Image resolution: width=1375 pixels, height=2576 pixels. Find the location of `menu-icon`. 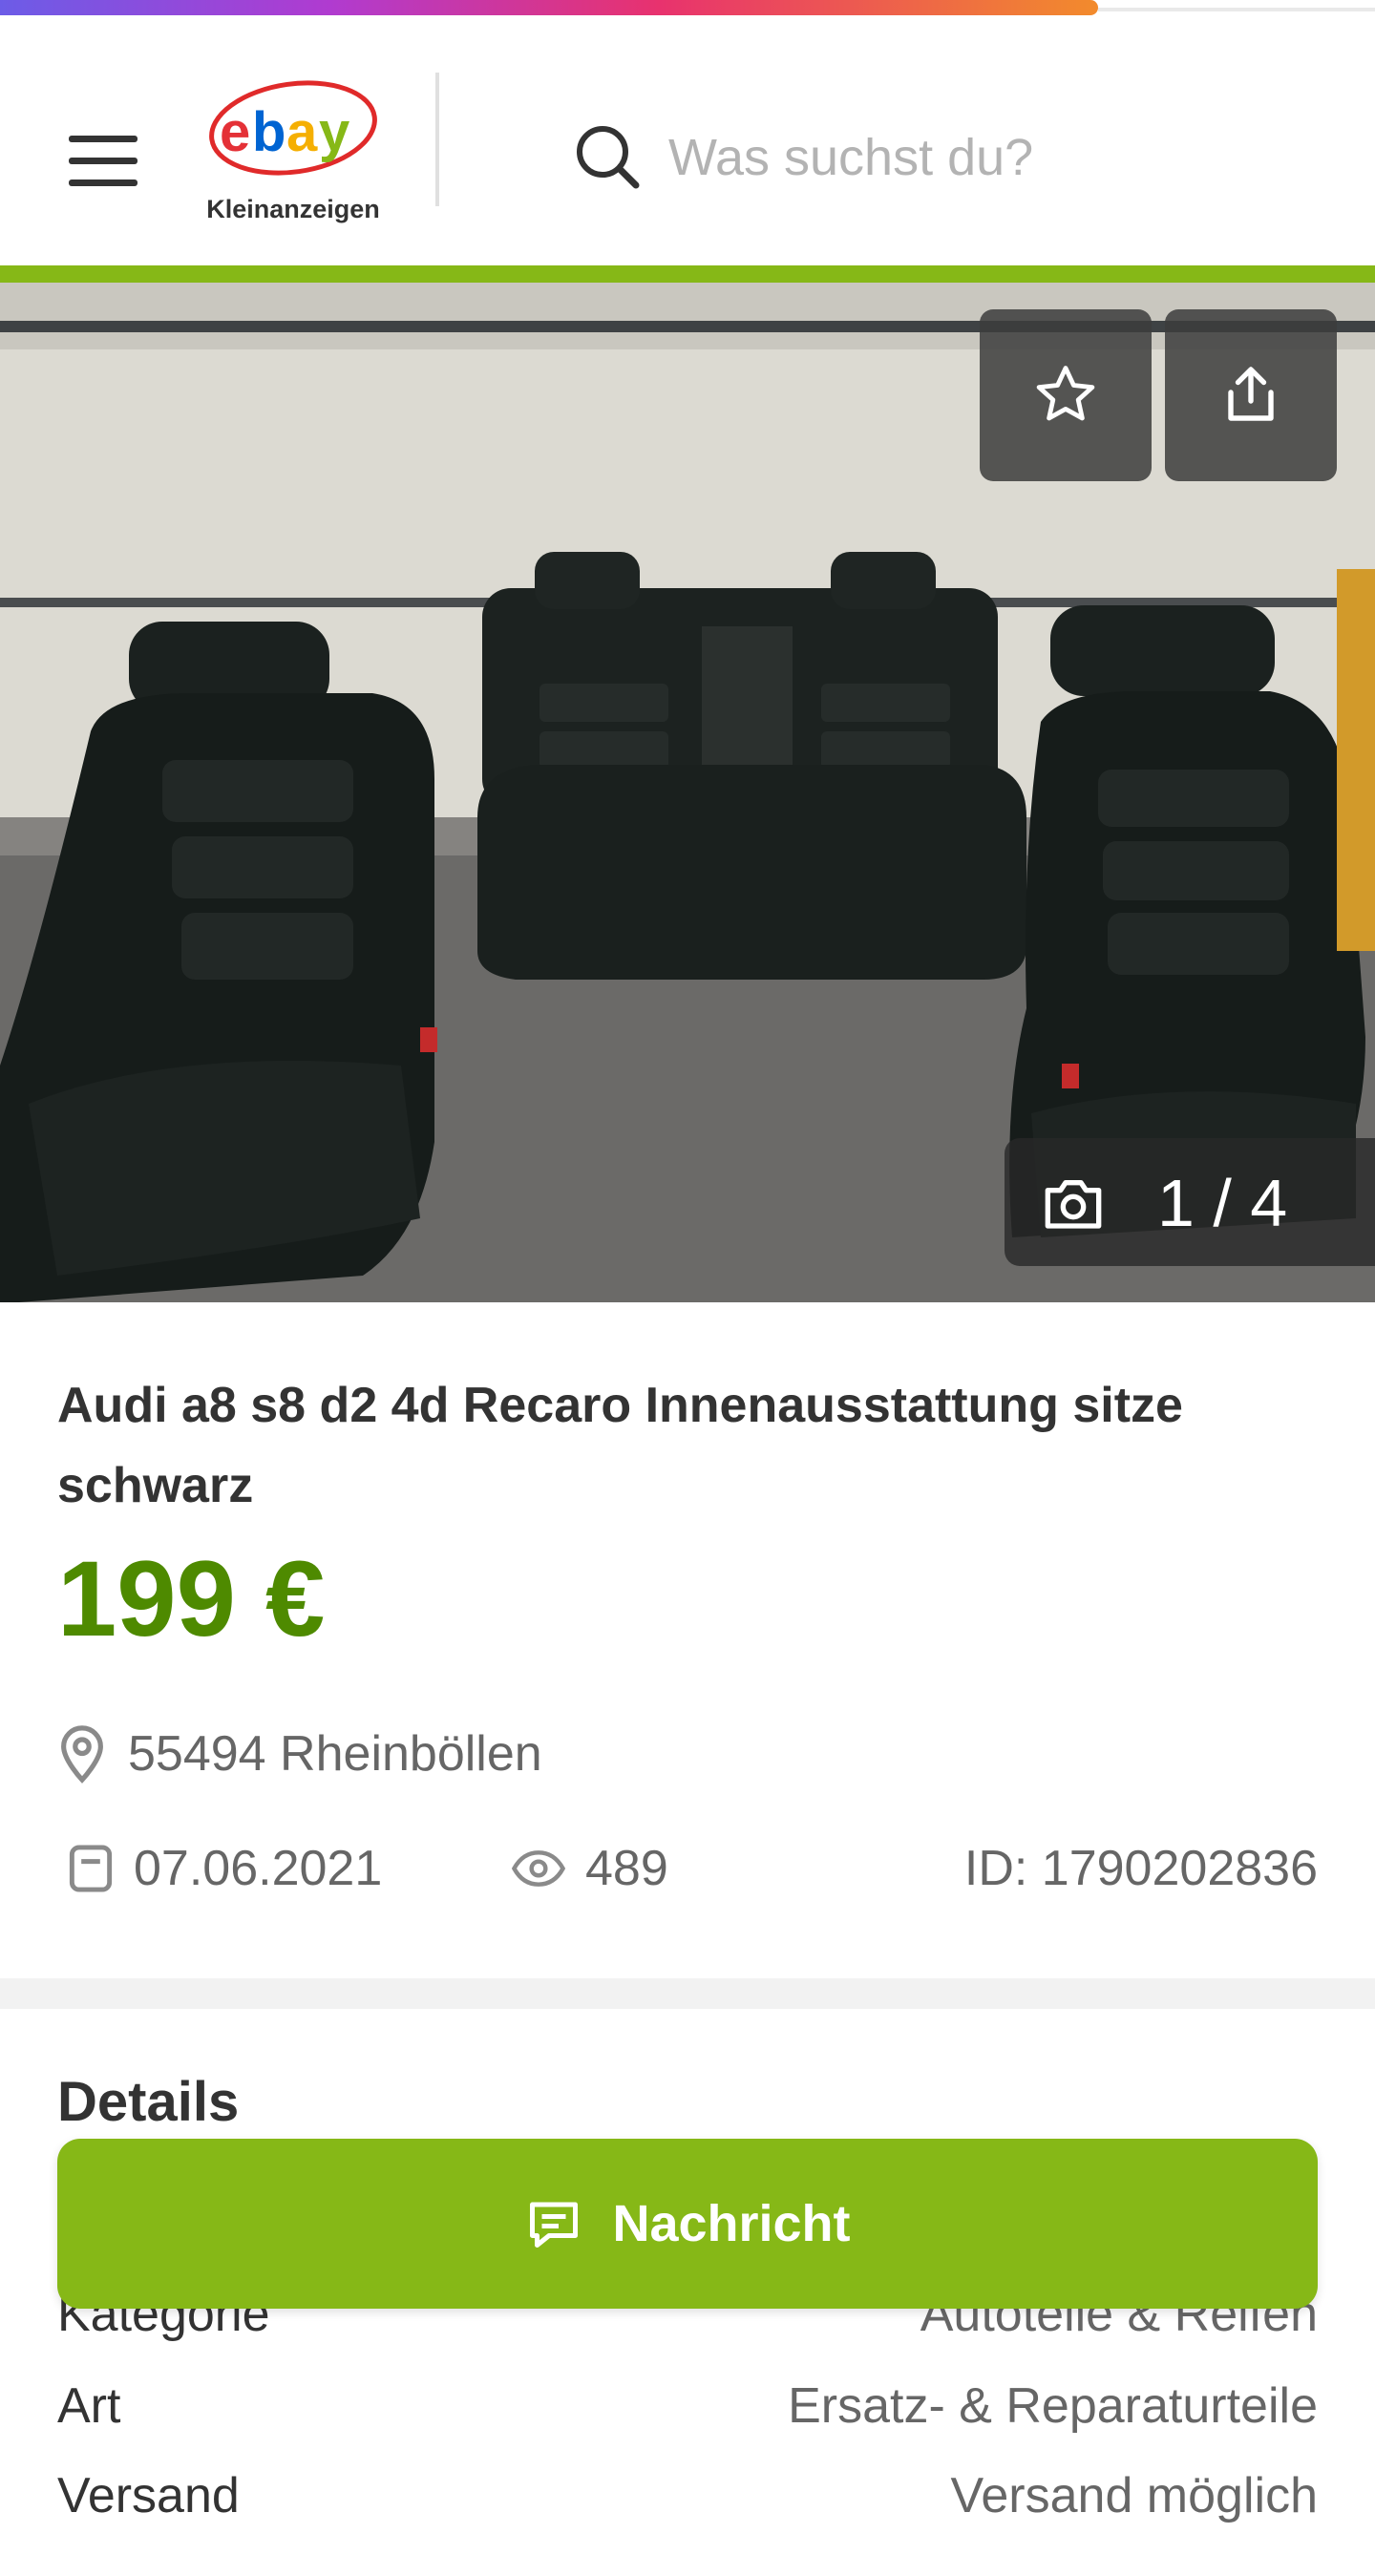

menu-icon is located at coordinates (104, 139).